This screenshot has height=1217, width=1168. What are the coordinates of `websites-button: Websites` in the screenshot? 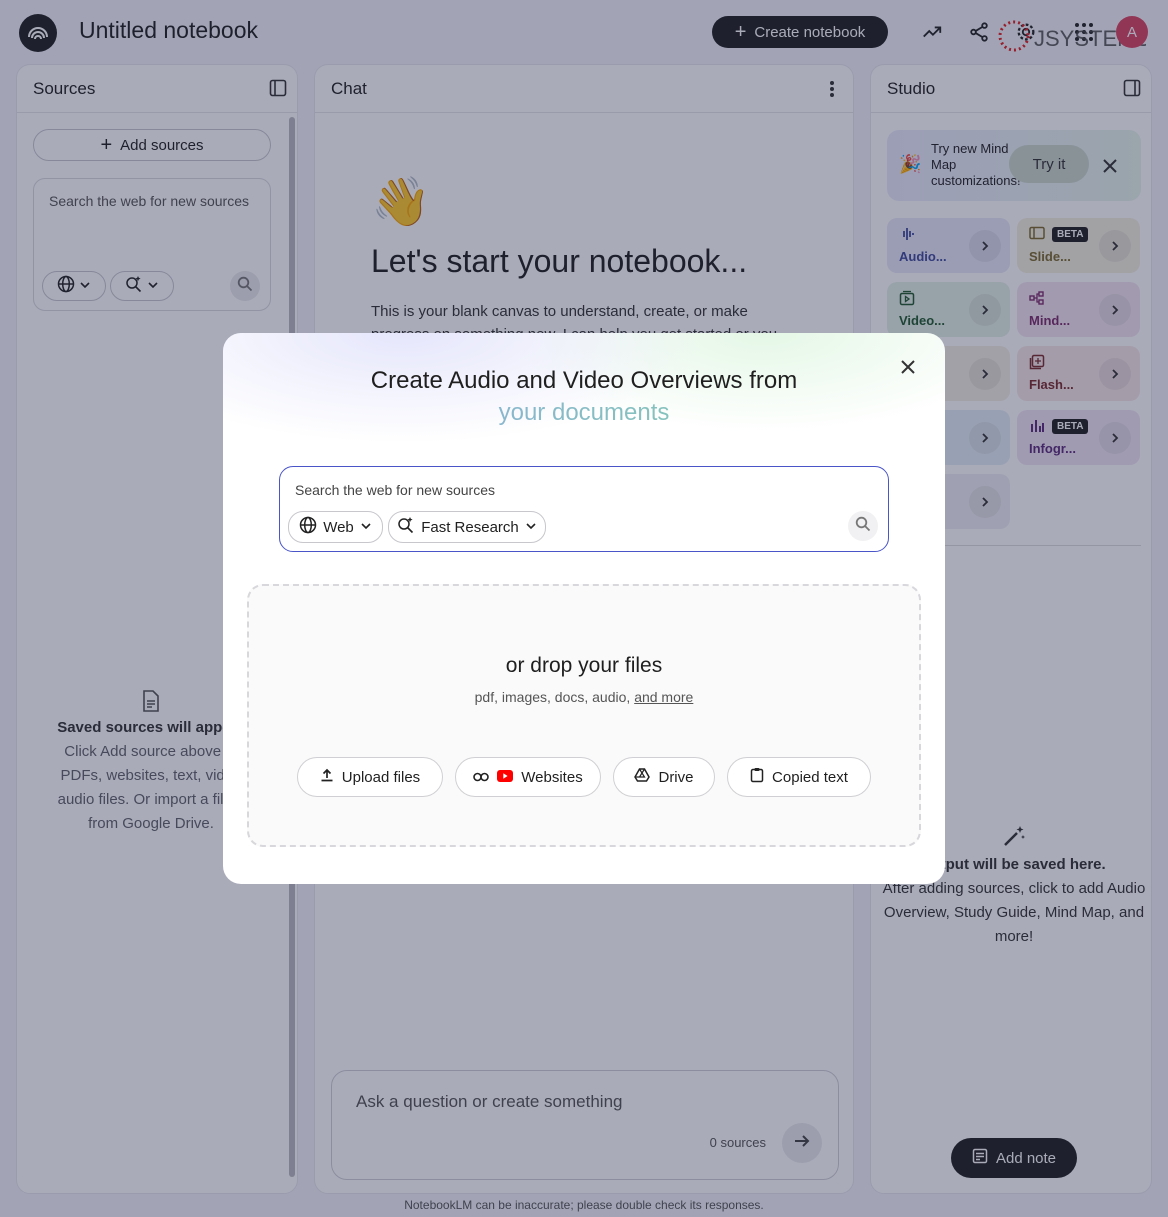 It's located at (528, 777).